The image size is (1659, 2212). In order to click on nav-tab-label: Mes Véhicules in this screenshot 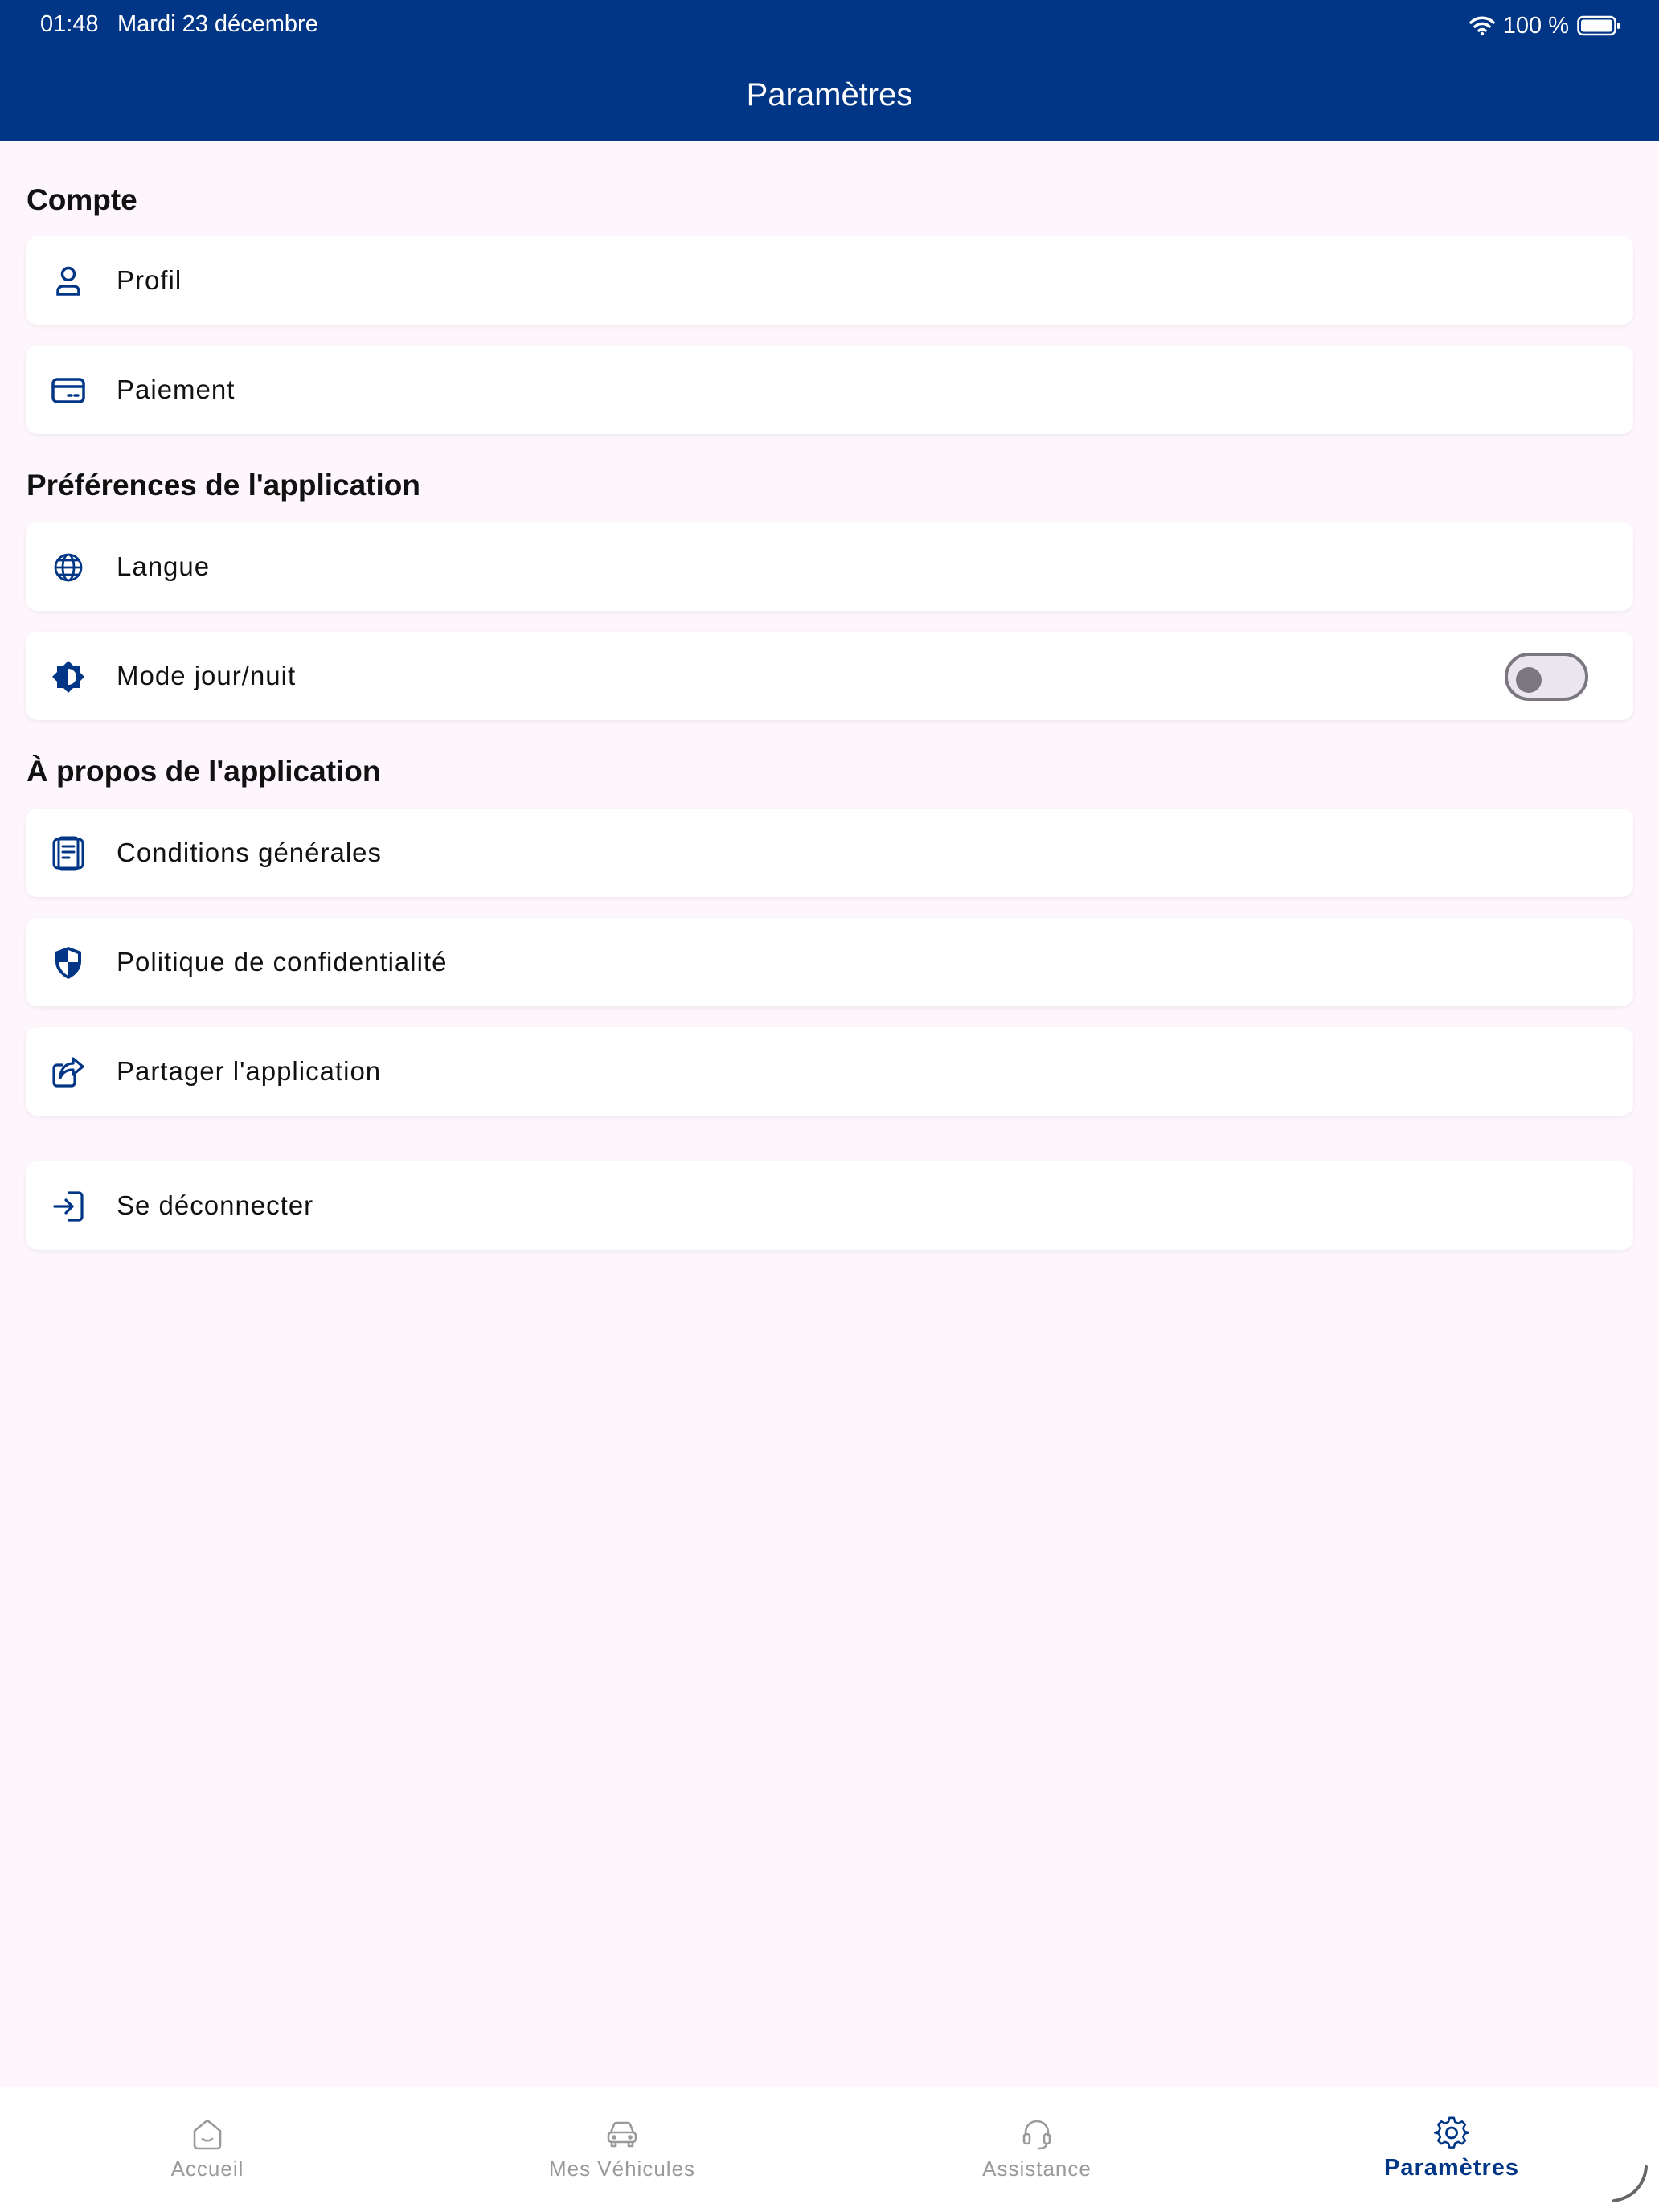, I will do `click(622, 2169)`.